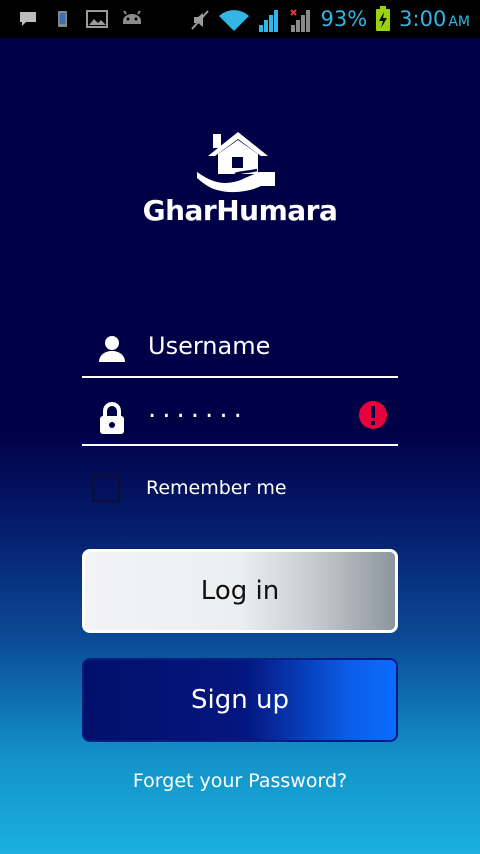 Image resolution: width=480 pixels, height=854 pixels. I want to click on clock-time: 3:00, so click(423, 19).